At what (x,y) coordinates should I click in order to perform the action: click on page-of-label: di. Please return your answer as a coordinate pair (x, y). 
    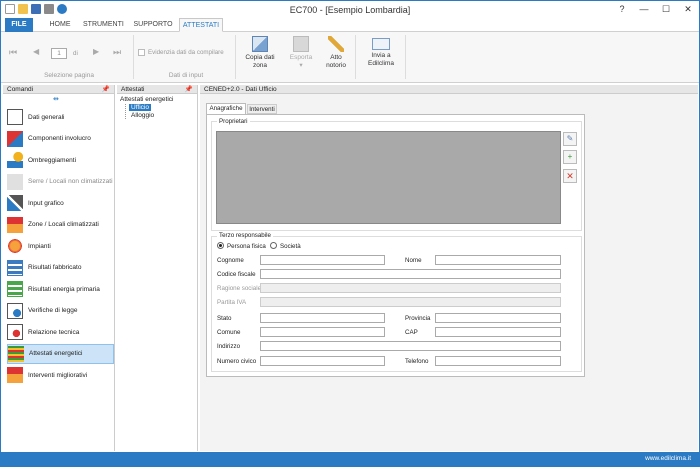
    Looking at the image, I should click on (75, 53).